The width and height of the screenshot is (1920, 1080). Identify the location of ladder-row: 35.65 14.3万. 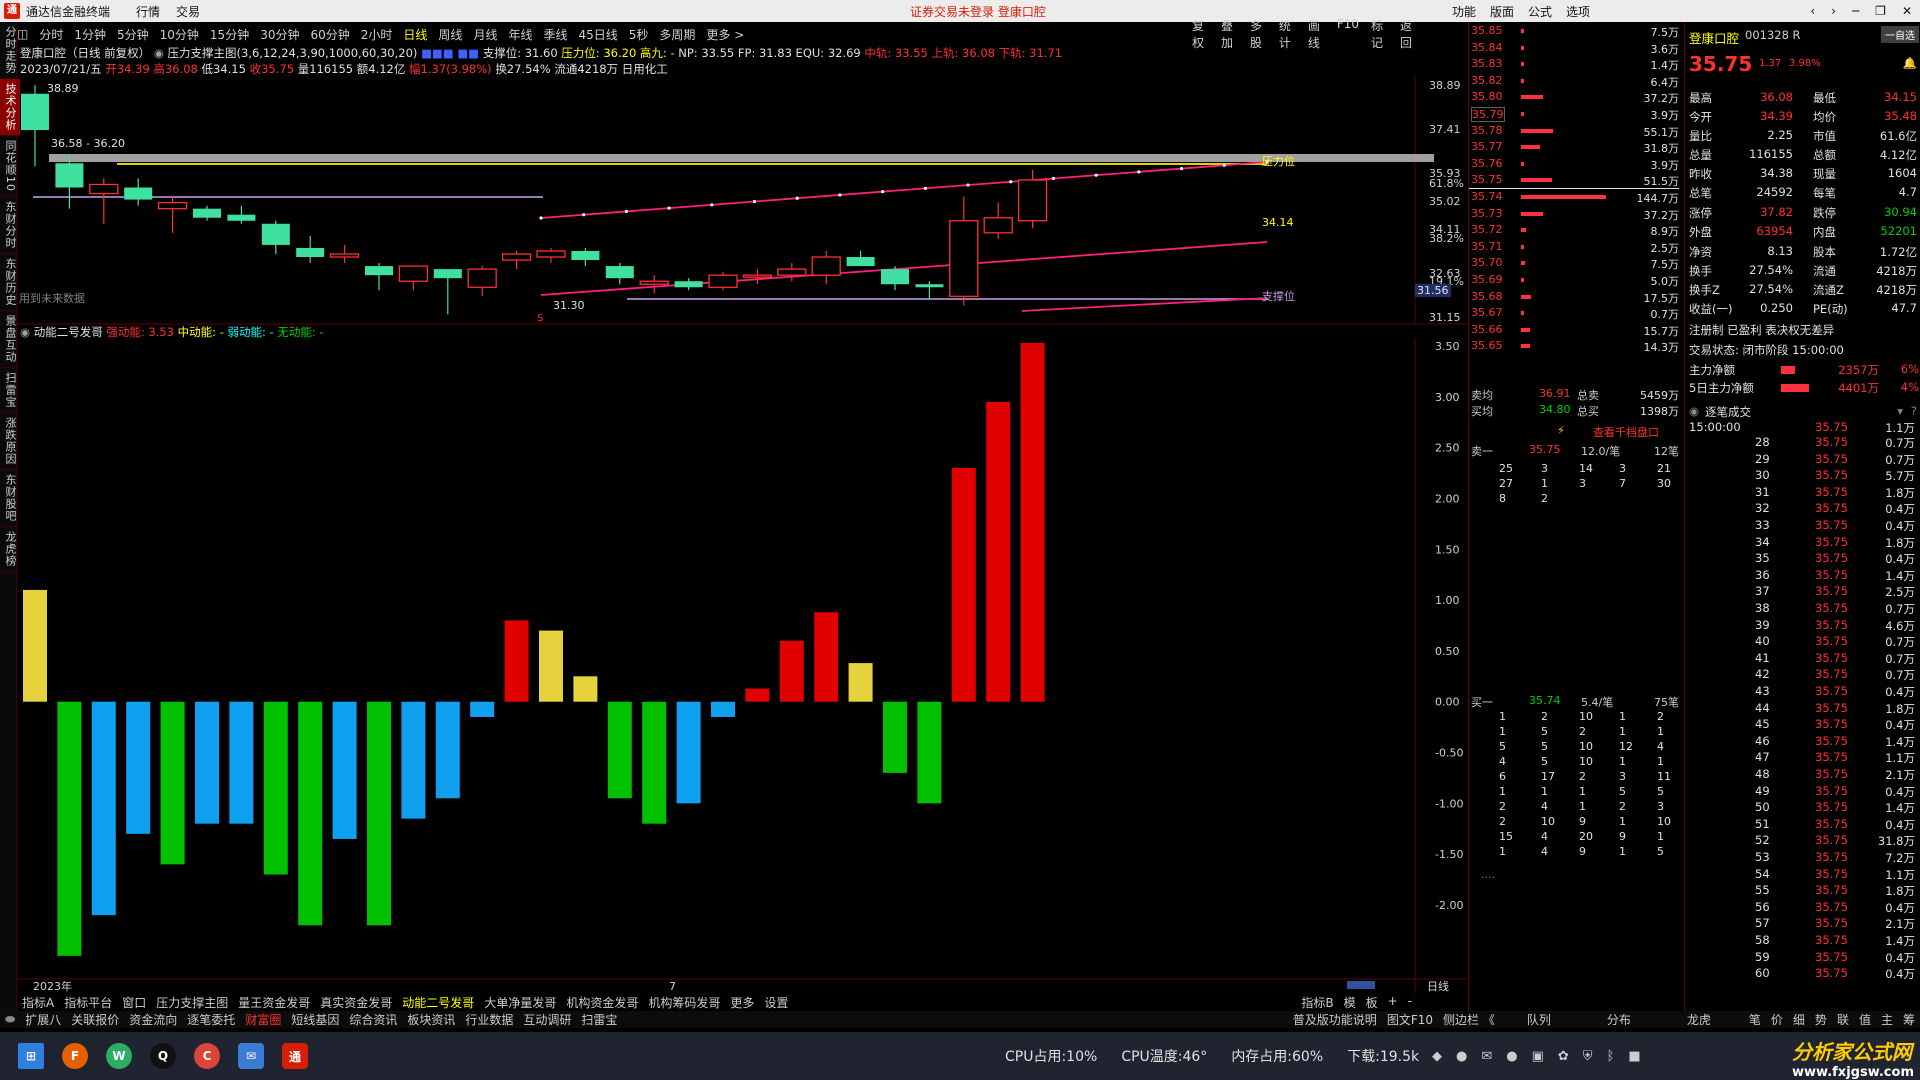
(1574, 346).